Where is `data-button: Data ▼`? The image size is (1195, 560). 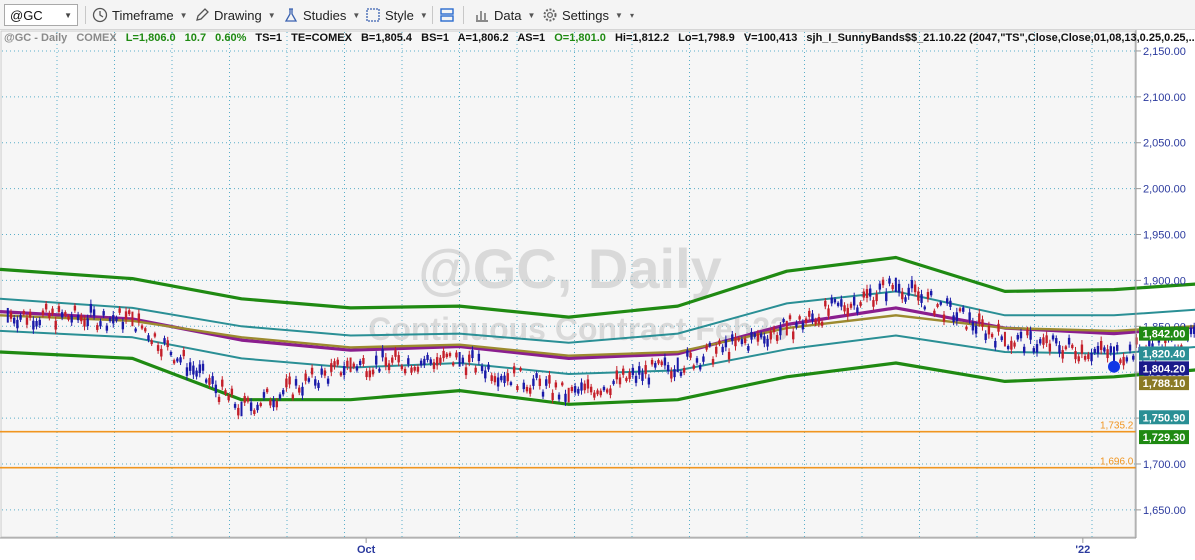
data-button: Data ▼ is located at coordinates (504, 15).